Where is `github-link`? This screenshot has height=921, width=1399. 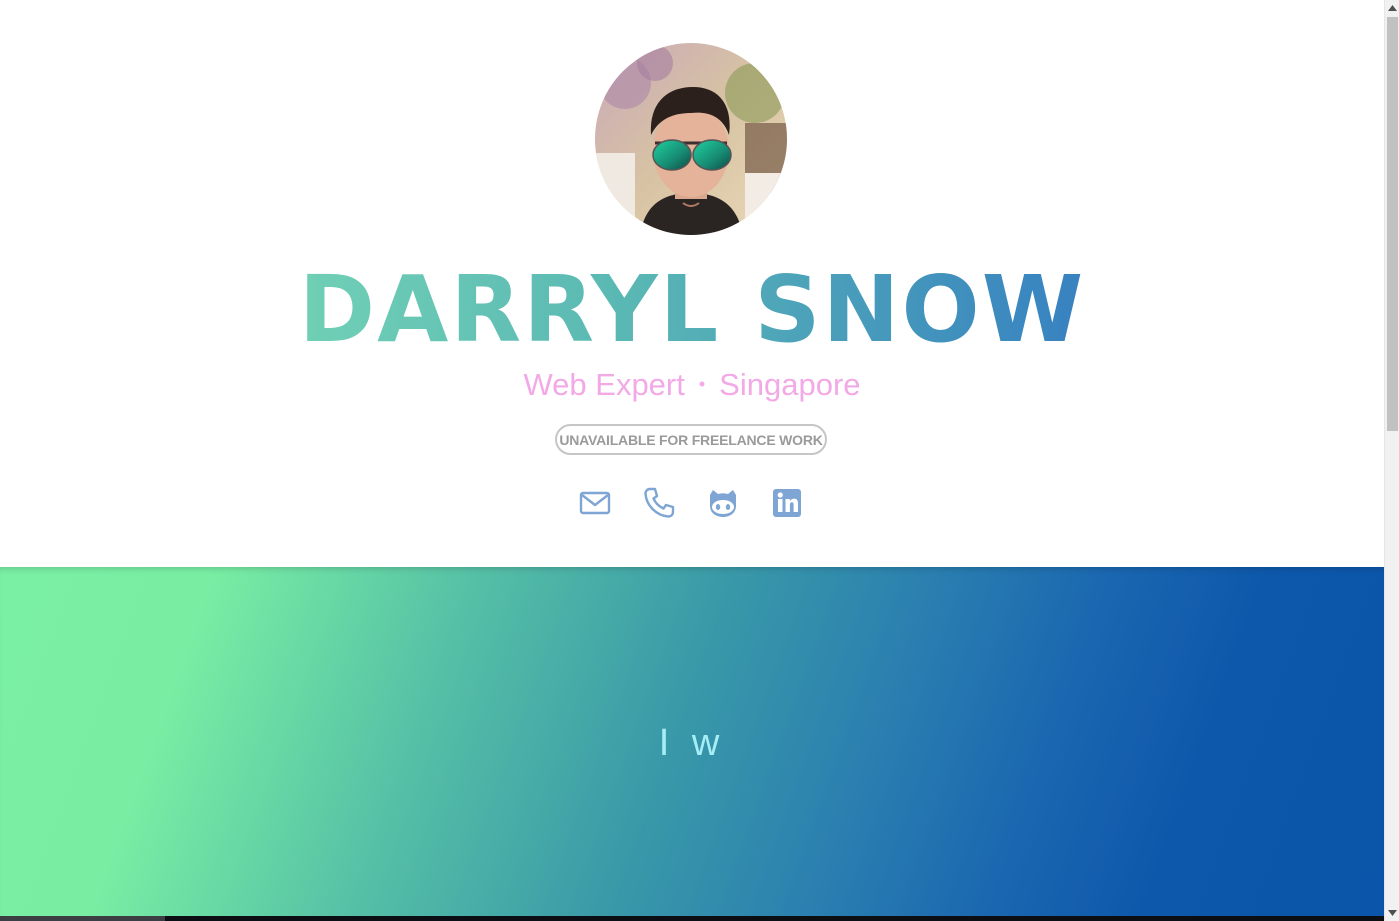 github-link is located at coordinates (723, 503).